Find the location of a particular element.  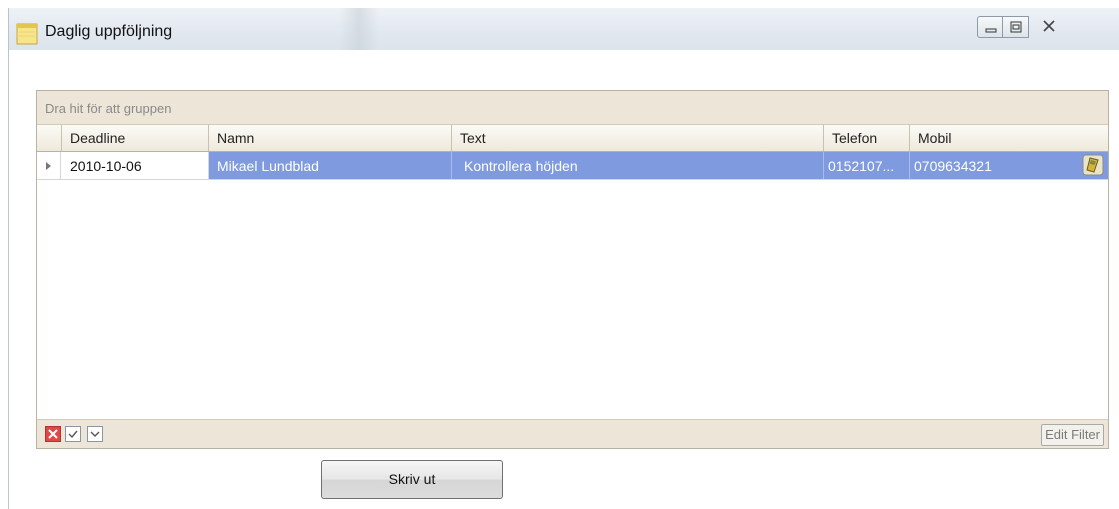

grid-filter-footer: Edit Filter is located at coordinates (572, 433).